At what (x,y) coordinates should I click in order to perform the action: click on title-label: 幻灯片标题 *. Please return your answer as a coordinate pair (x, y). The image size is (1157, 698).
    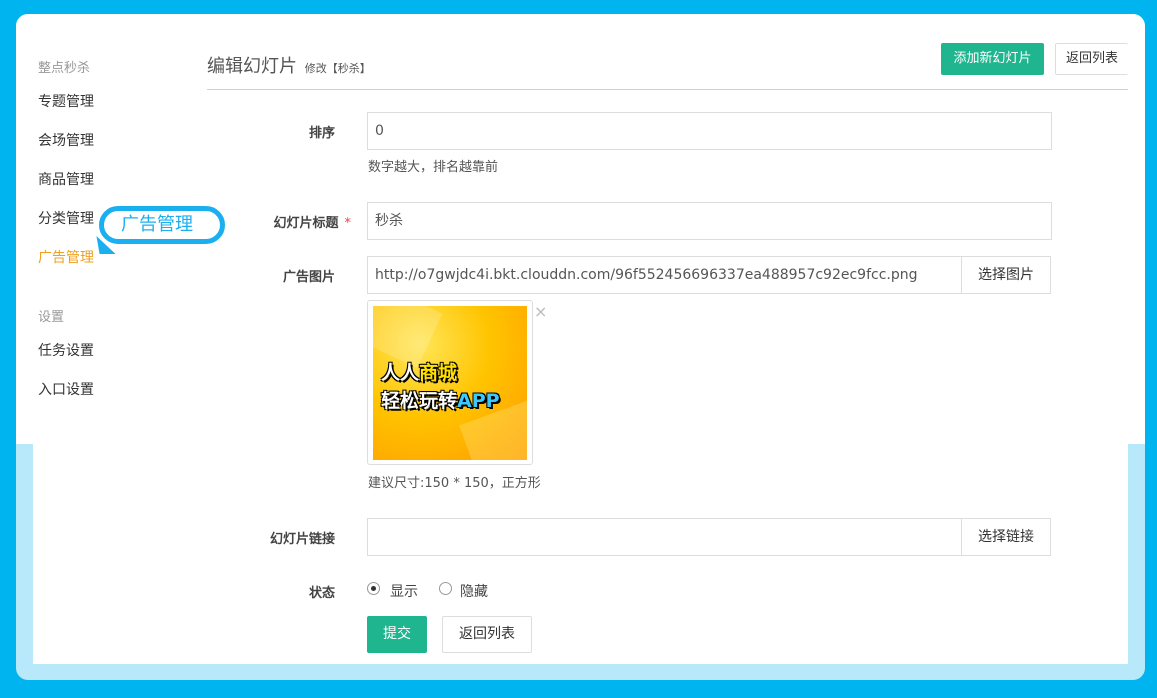
    Looking at the image, I should click on (286, 221).